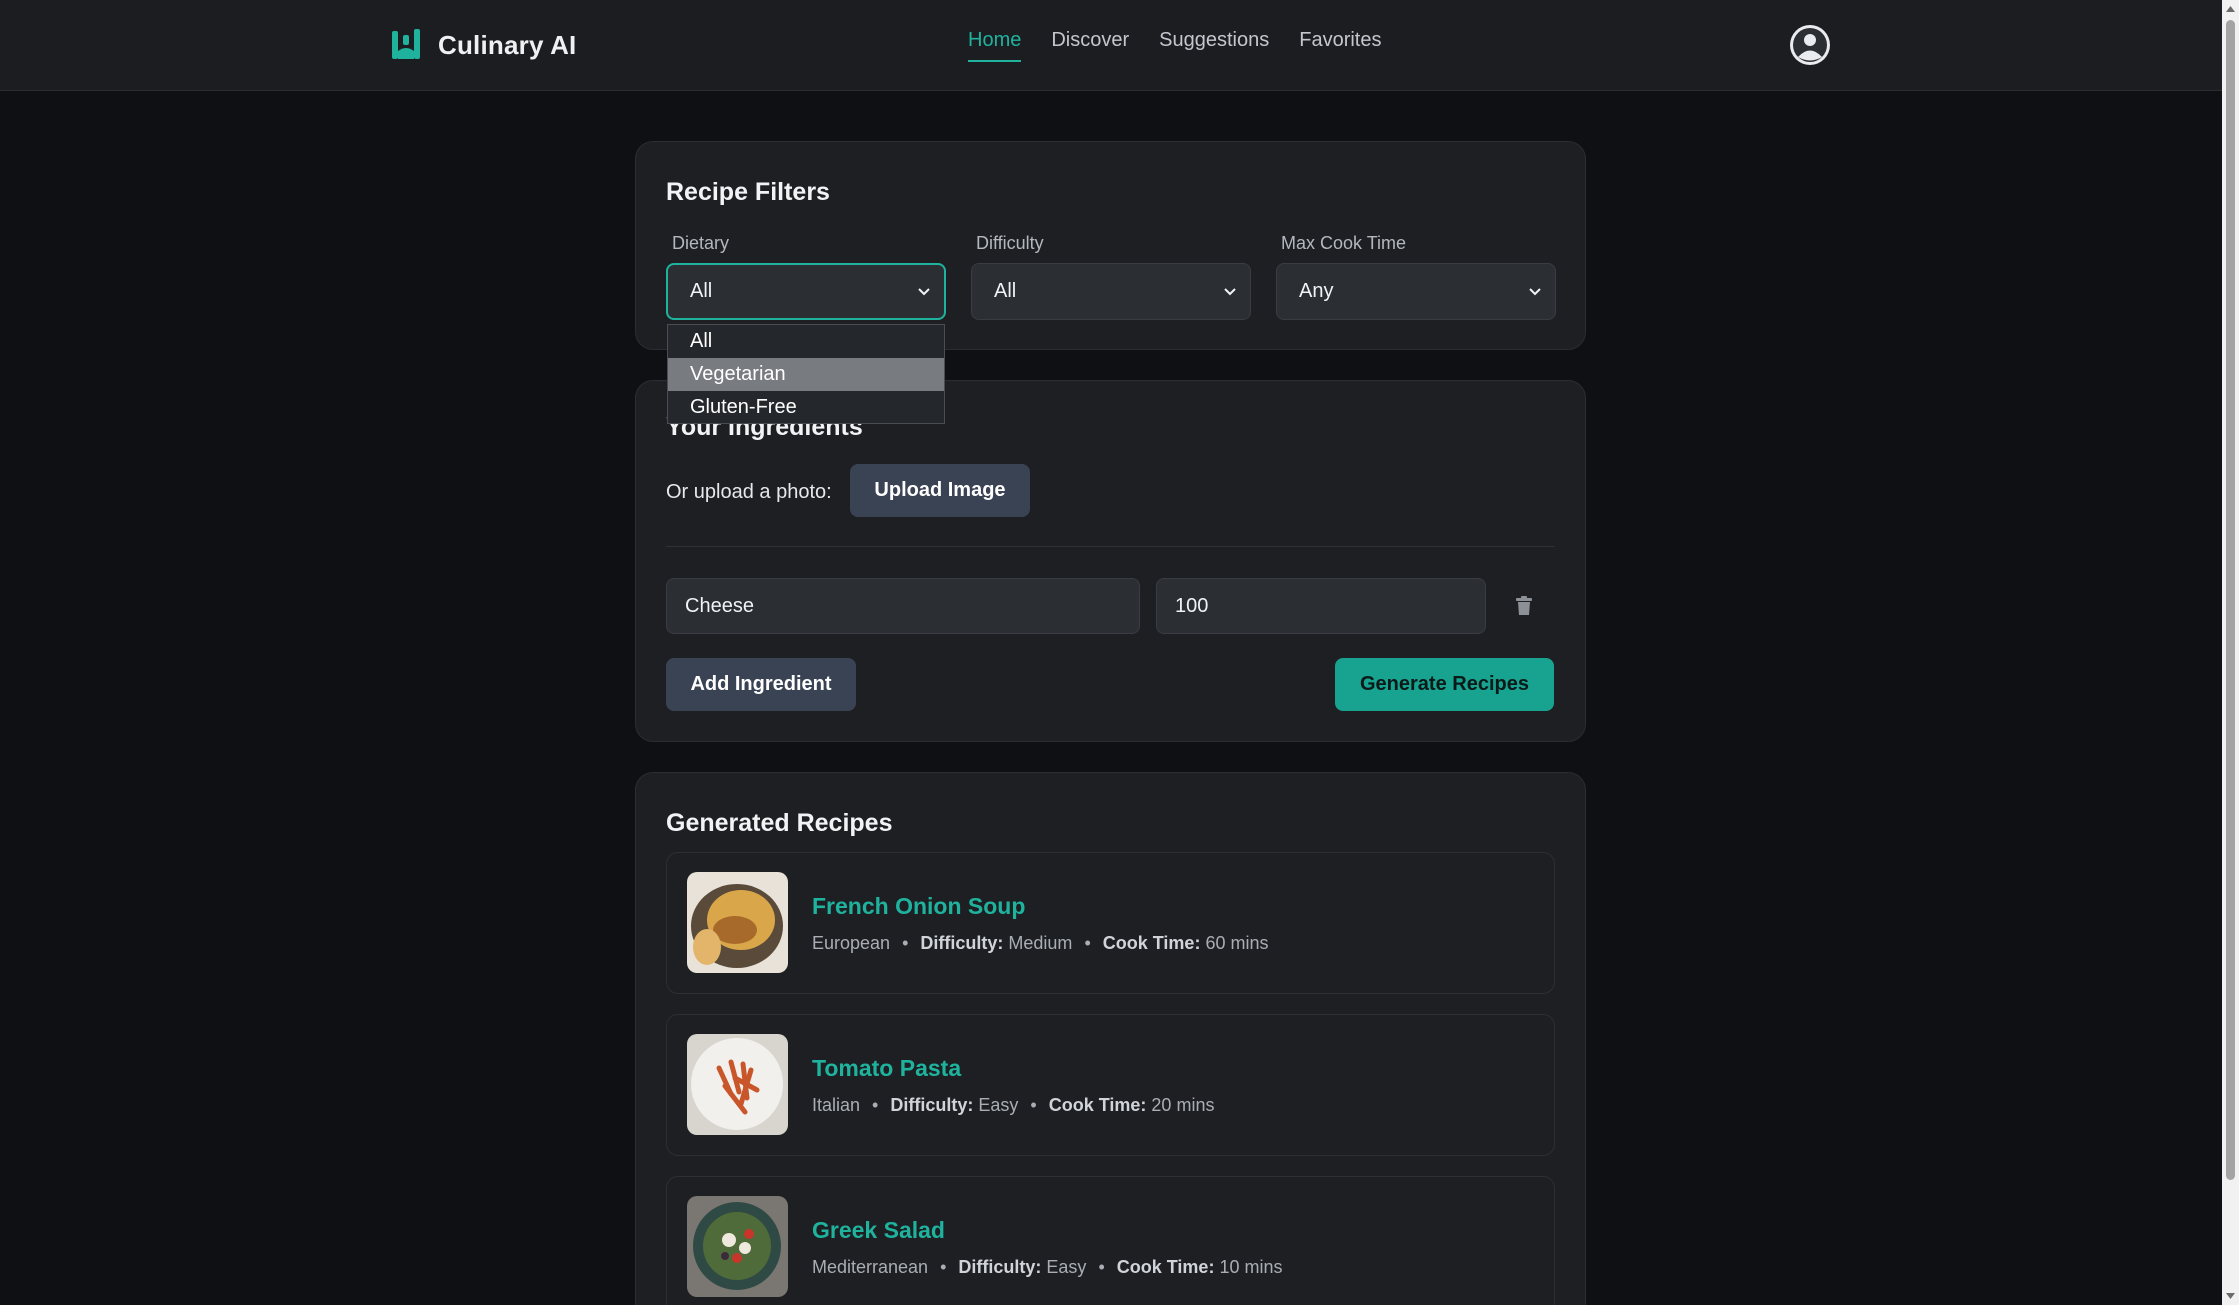  Describe the element at coordinates (878, 1230) in the screenshot. I see `recipe-title: Greek Salad` at that location.